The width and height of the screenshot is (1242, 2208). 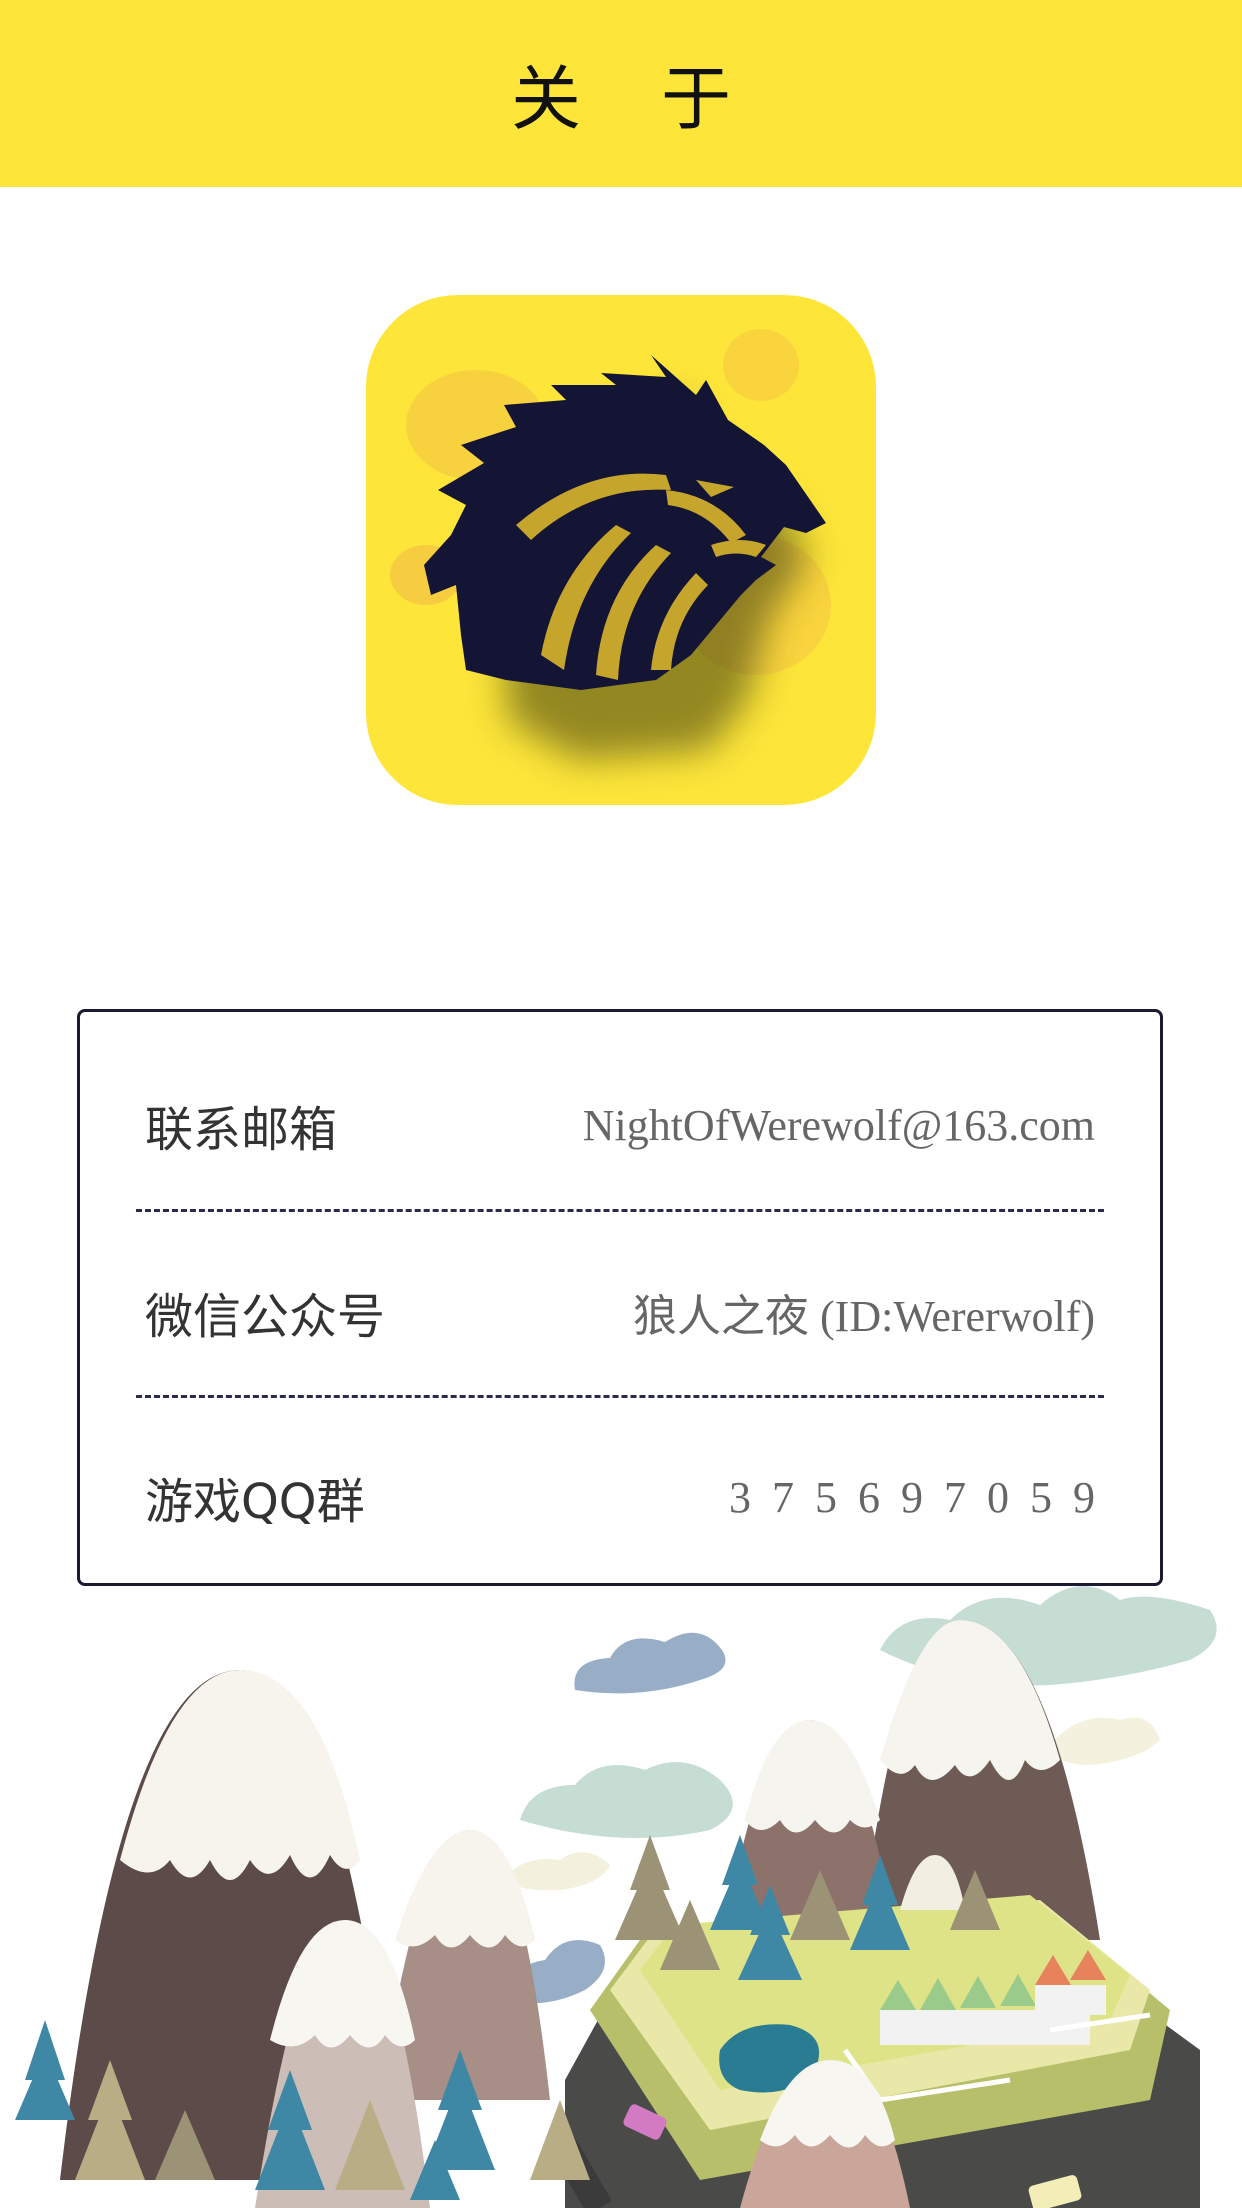 I want to click on app-logo, so click(x=621, y=550).